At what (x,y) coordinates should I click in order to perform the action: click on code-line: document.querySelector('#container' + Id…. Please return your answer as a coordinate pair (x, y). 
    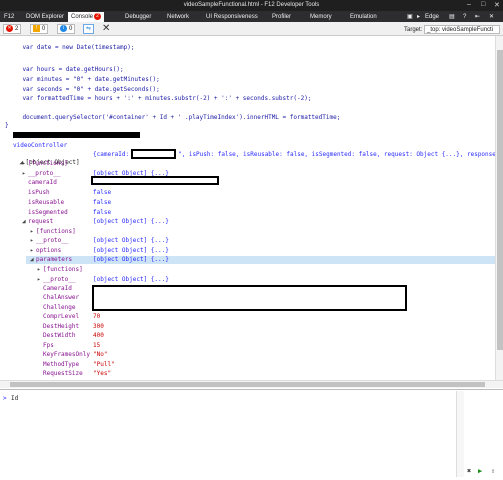
    Looking at the image, I should click on (174, 117).